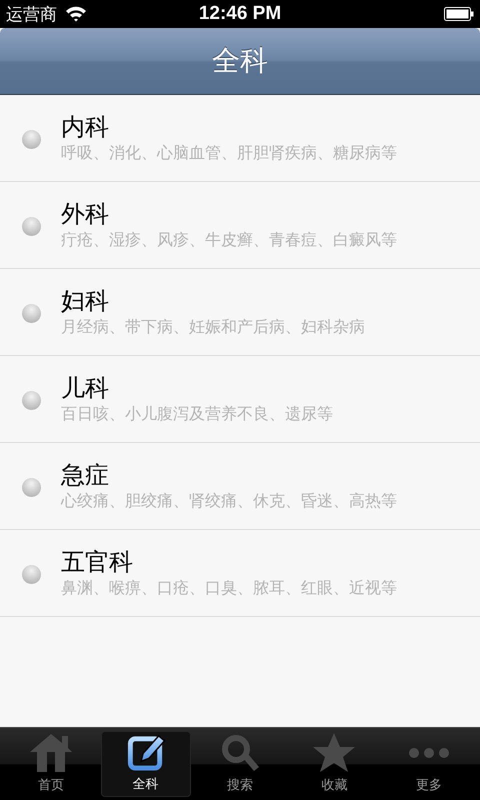 The image size is (480, 800). Describe the element at coordinates (145, 764) in the screenshot. I see `tab: 全科` at that location.